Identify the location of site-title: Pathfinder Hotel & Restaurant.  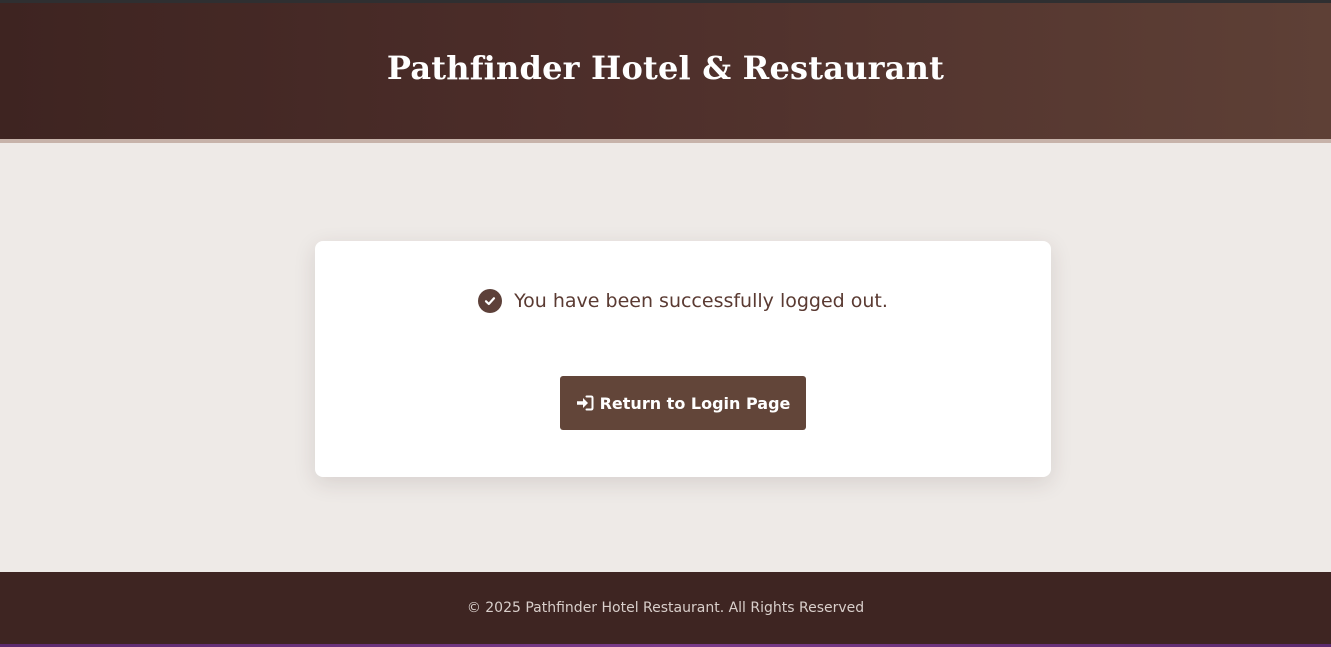
(665, 68).